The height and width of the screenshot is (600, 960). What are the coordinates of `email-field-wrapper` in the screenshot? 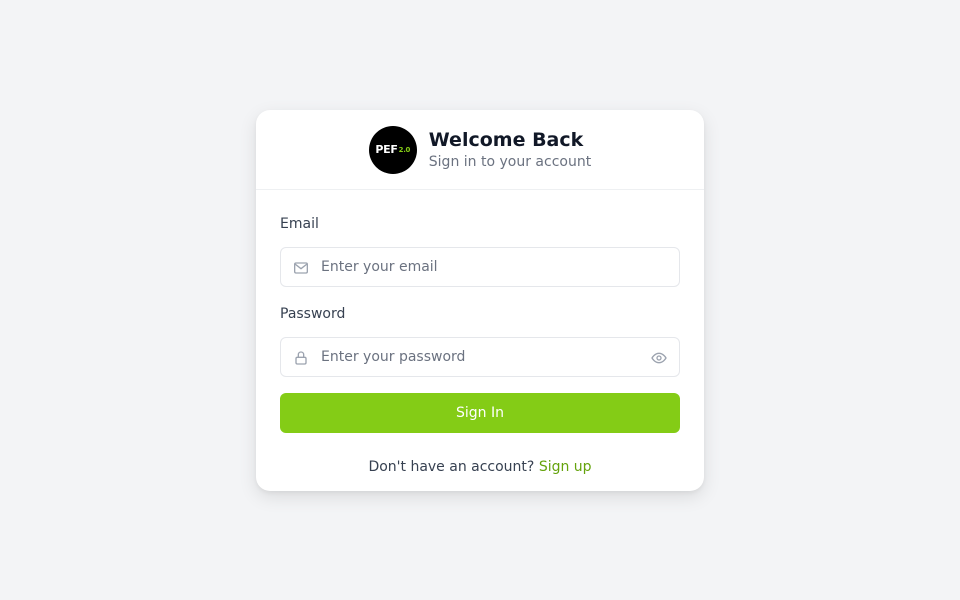 It's located at (480, 267).